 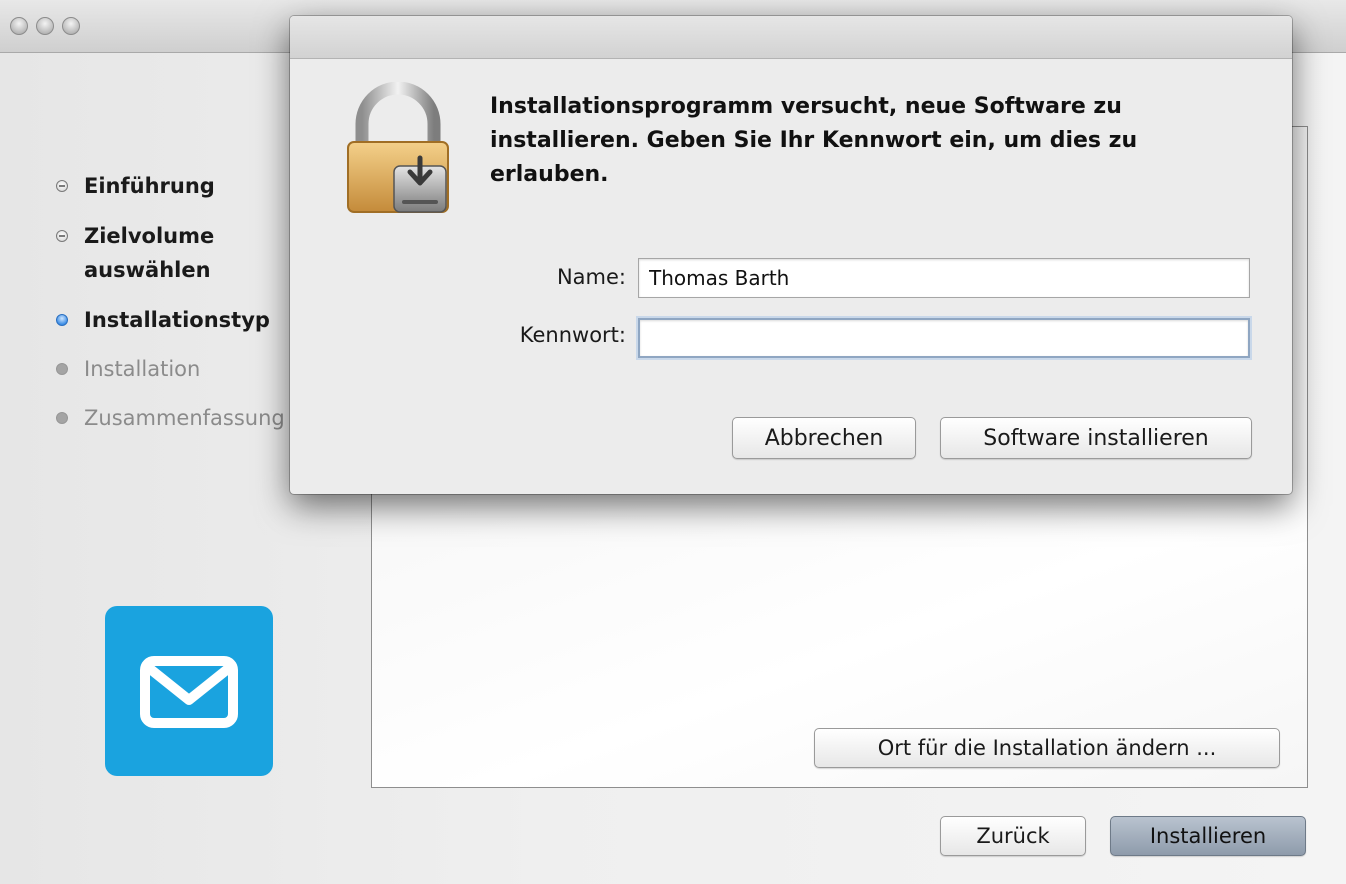 I want to click on mail-envelope-icon, so click(x=189, y=691).